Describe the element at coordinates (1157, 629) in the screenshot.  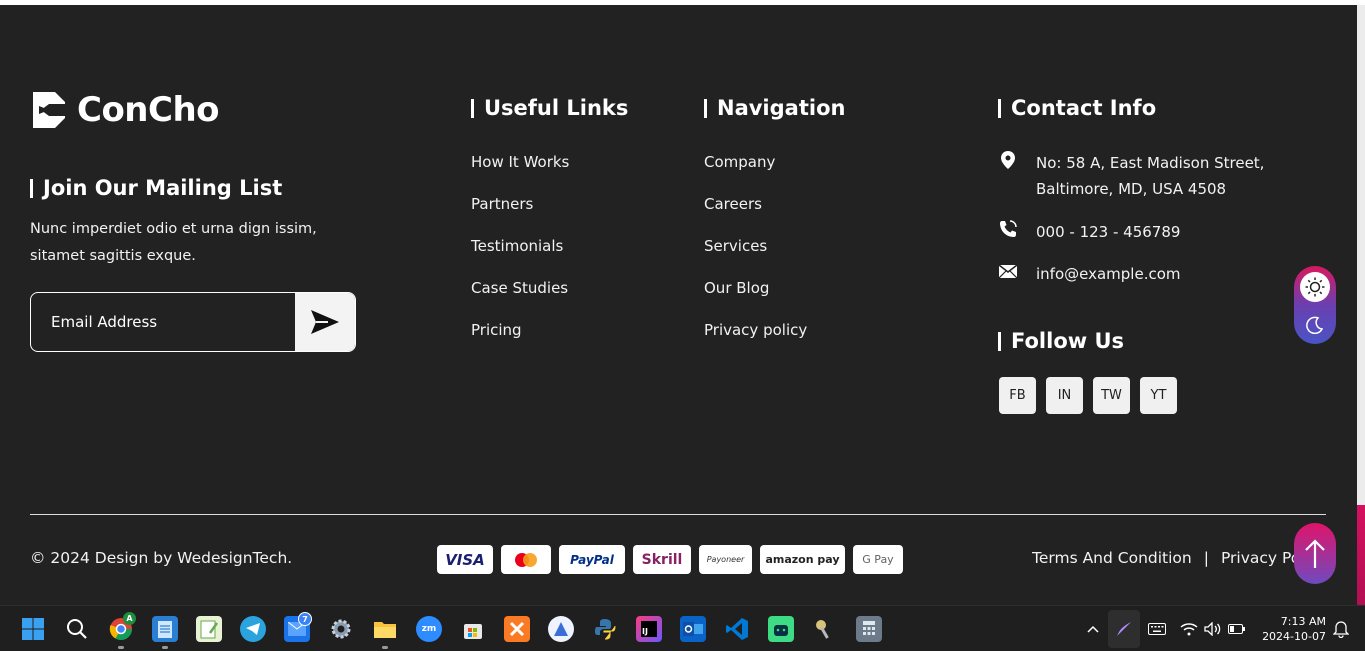
I see `keyboard-icon` at that location.